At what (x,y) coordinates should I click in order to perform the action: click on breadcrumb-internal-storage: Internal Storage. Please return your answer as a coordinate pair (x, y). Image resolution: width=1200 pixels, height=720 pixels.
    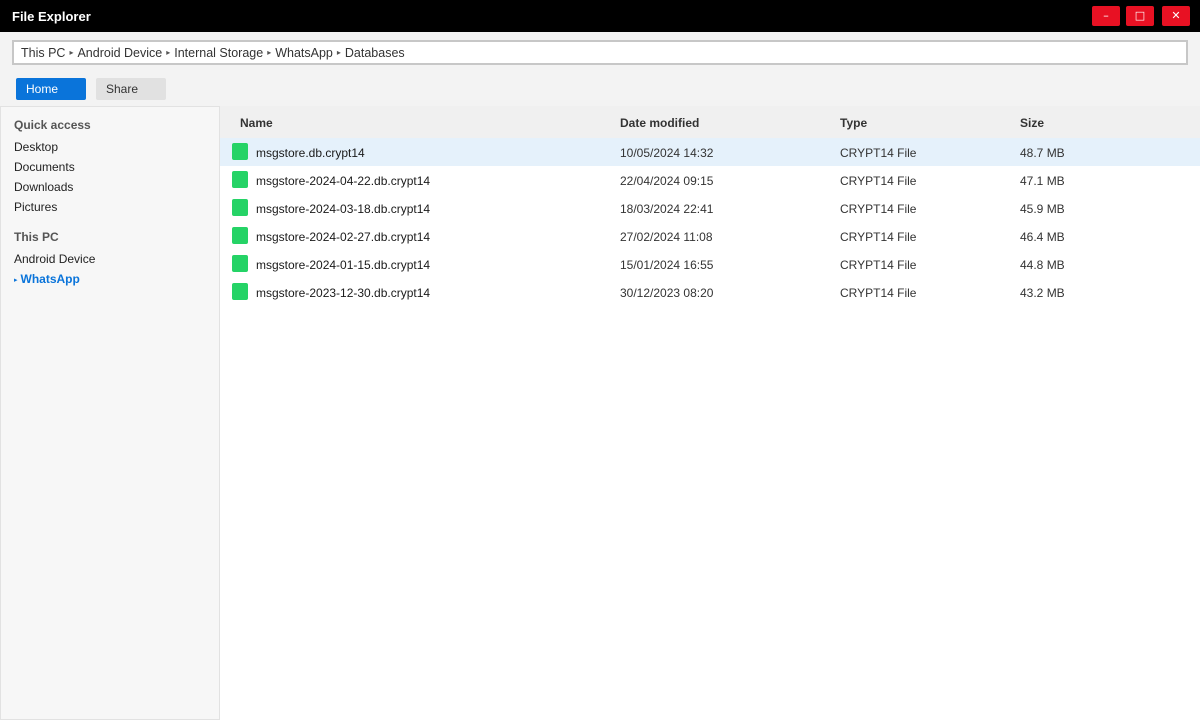
    Looking at the image, I should click on (218, 53).